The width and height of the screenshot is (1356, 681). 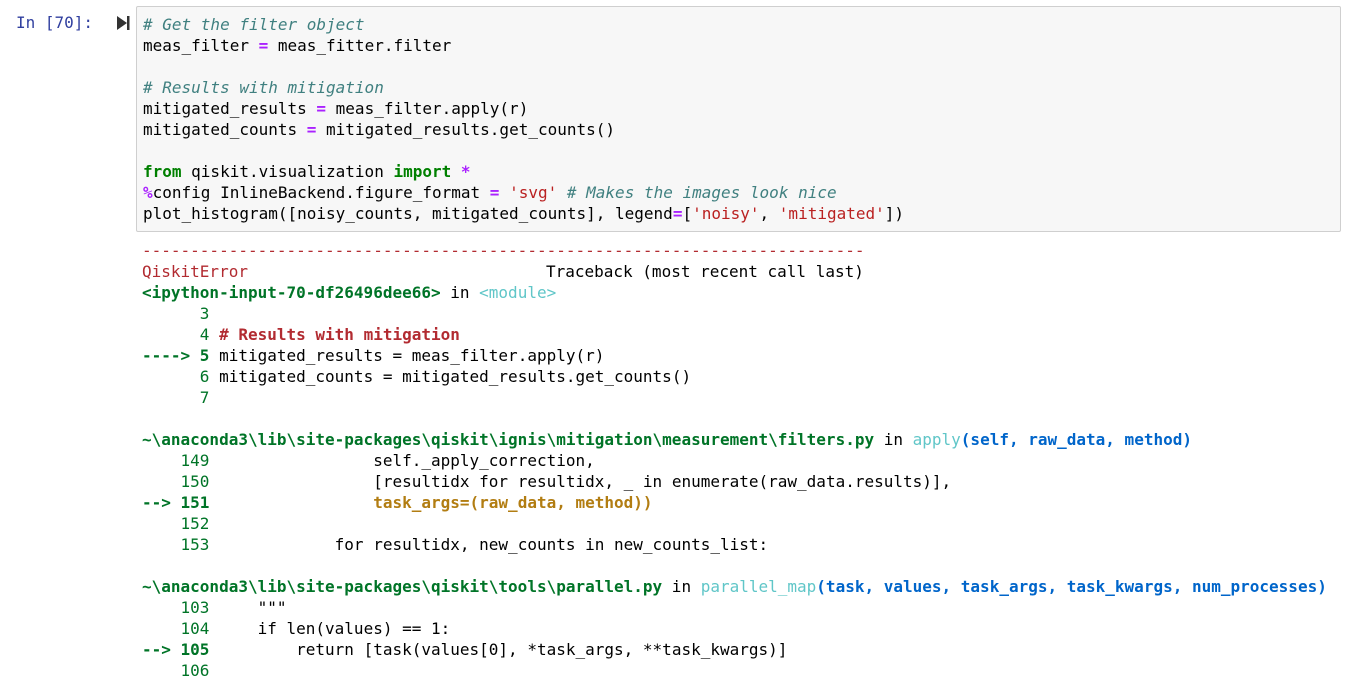 I want to click on code-line-2: meas_filter = meas_fitter.filter, so click(x=741, y=45).